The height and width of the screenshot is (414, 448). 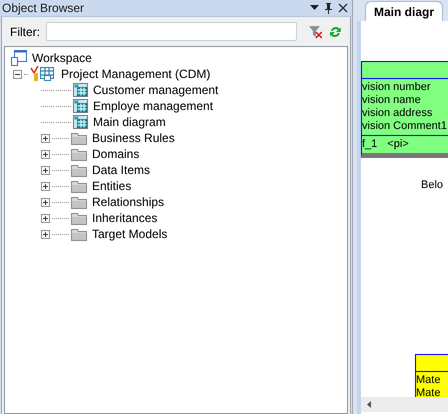 What do you see at coordinates (155, 90) in the screenshot?
I see `tree-item-label: Customer management` at bounding box center [155, 90].